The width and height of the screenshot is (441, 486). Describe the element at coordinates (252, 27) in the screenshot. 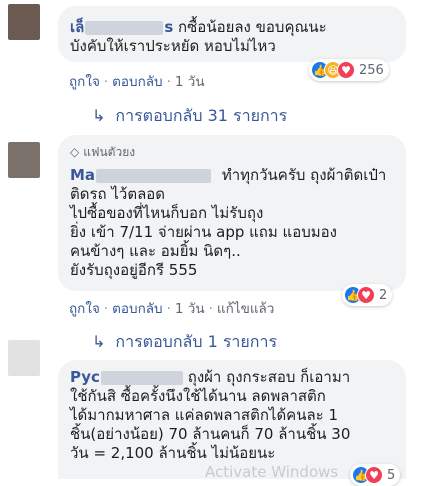

I see `comment-text-line: กซื้อน้อยลง ขอบคุณนะ` at that location.